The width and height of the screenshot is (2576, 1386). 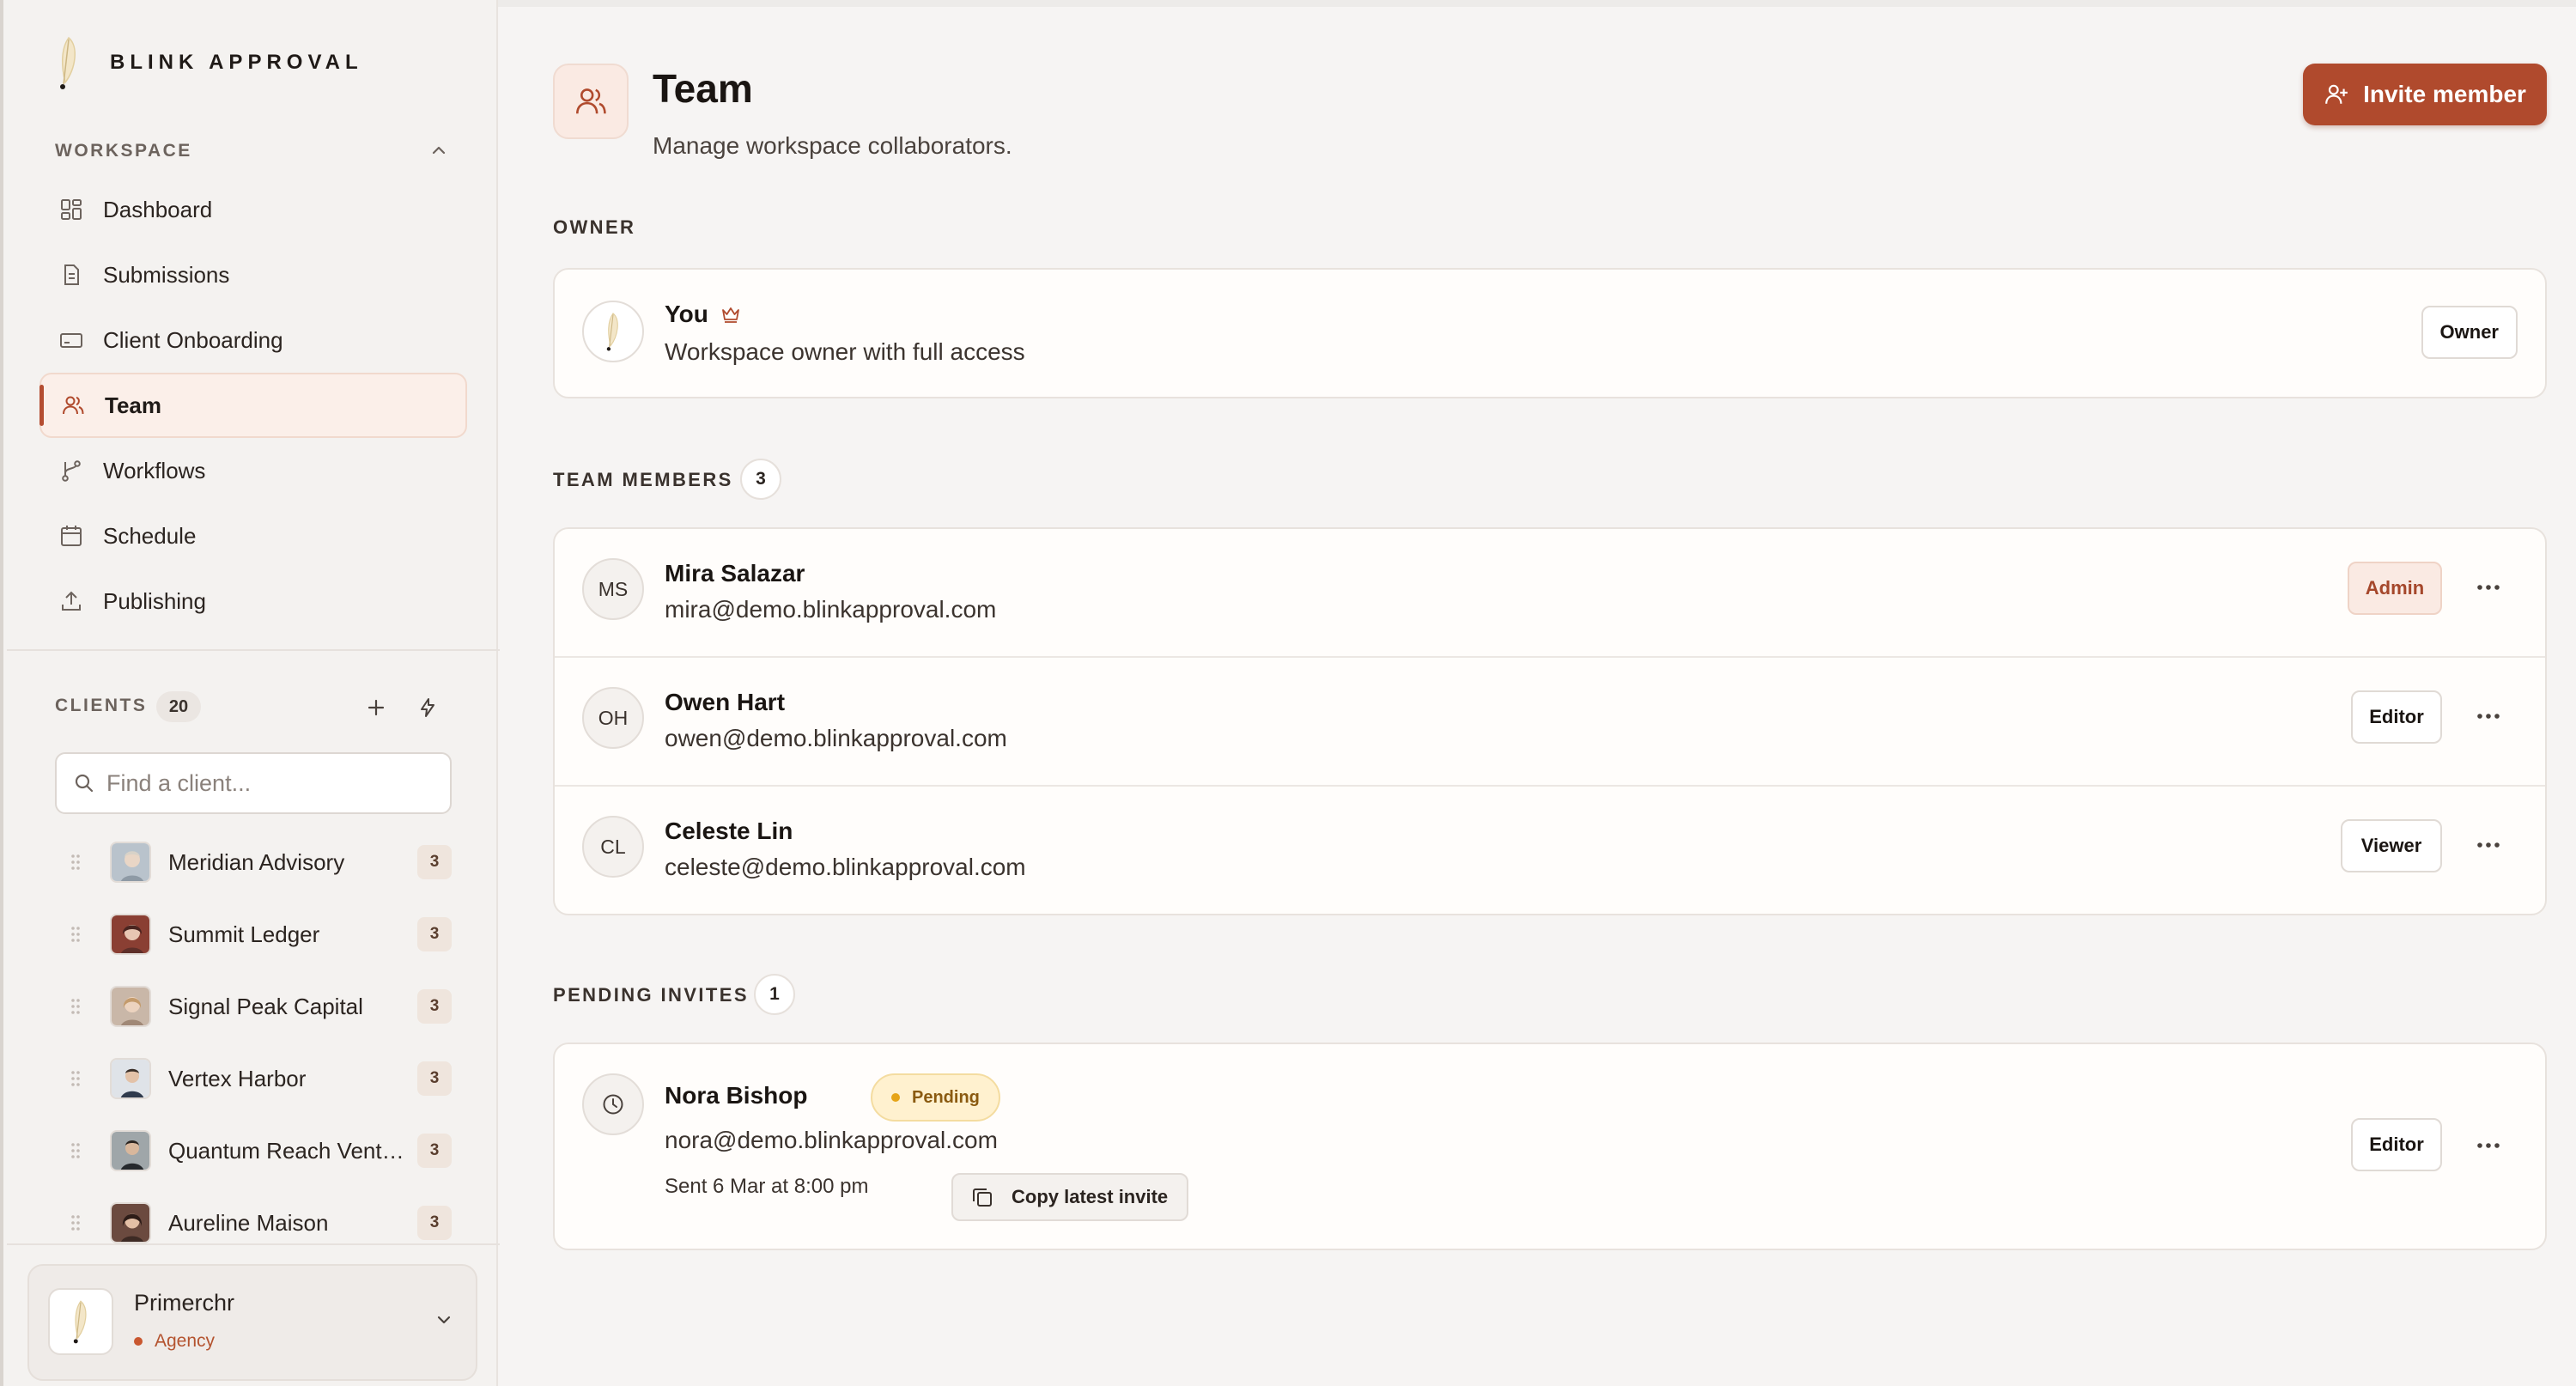 I want to click on client-name: Quantum Reach Ventures, so click(x=286, y=1150).